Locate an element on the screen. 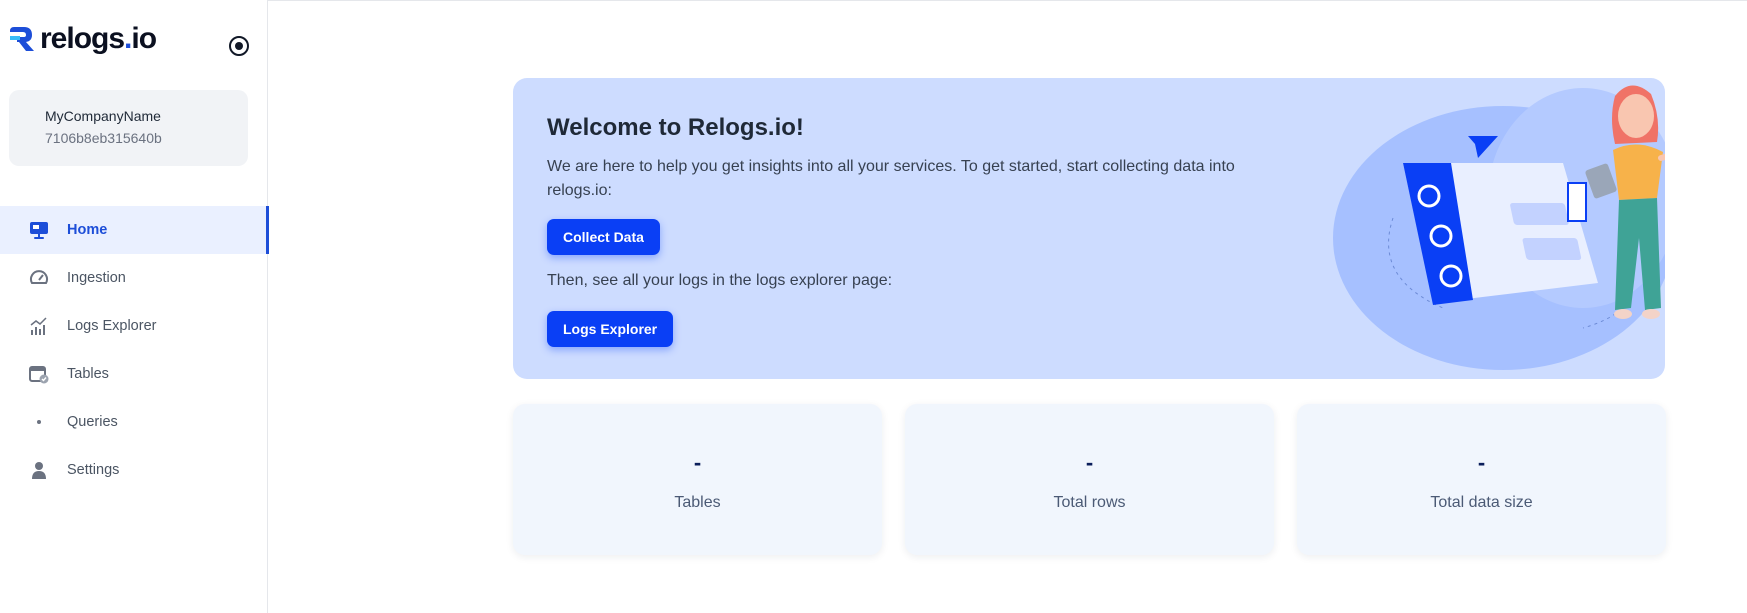 The image size is (1747, 613). sidebar-item-label: Home is located at coordinates (87, 230).